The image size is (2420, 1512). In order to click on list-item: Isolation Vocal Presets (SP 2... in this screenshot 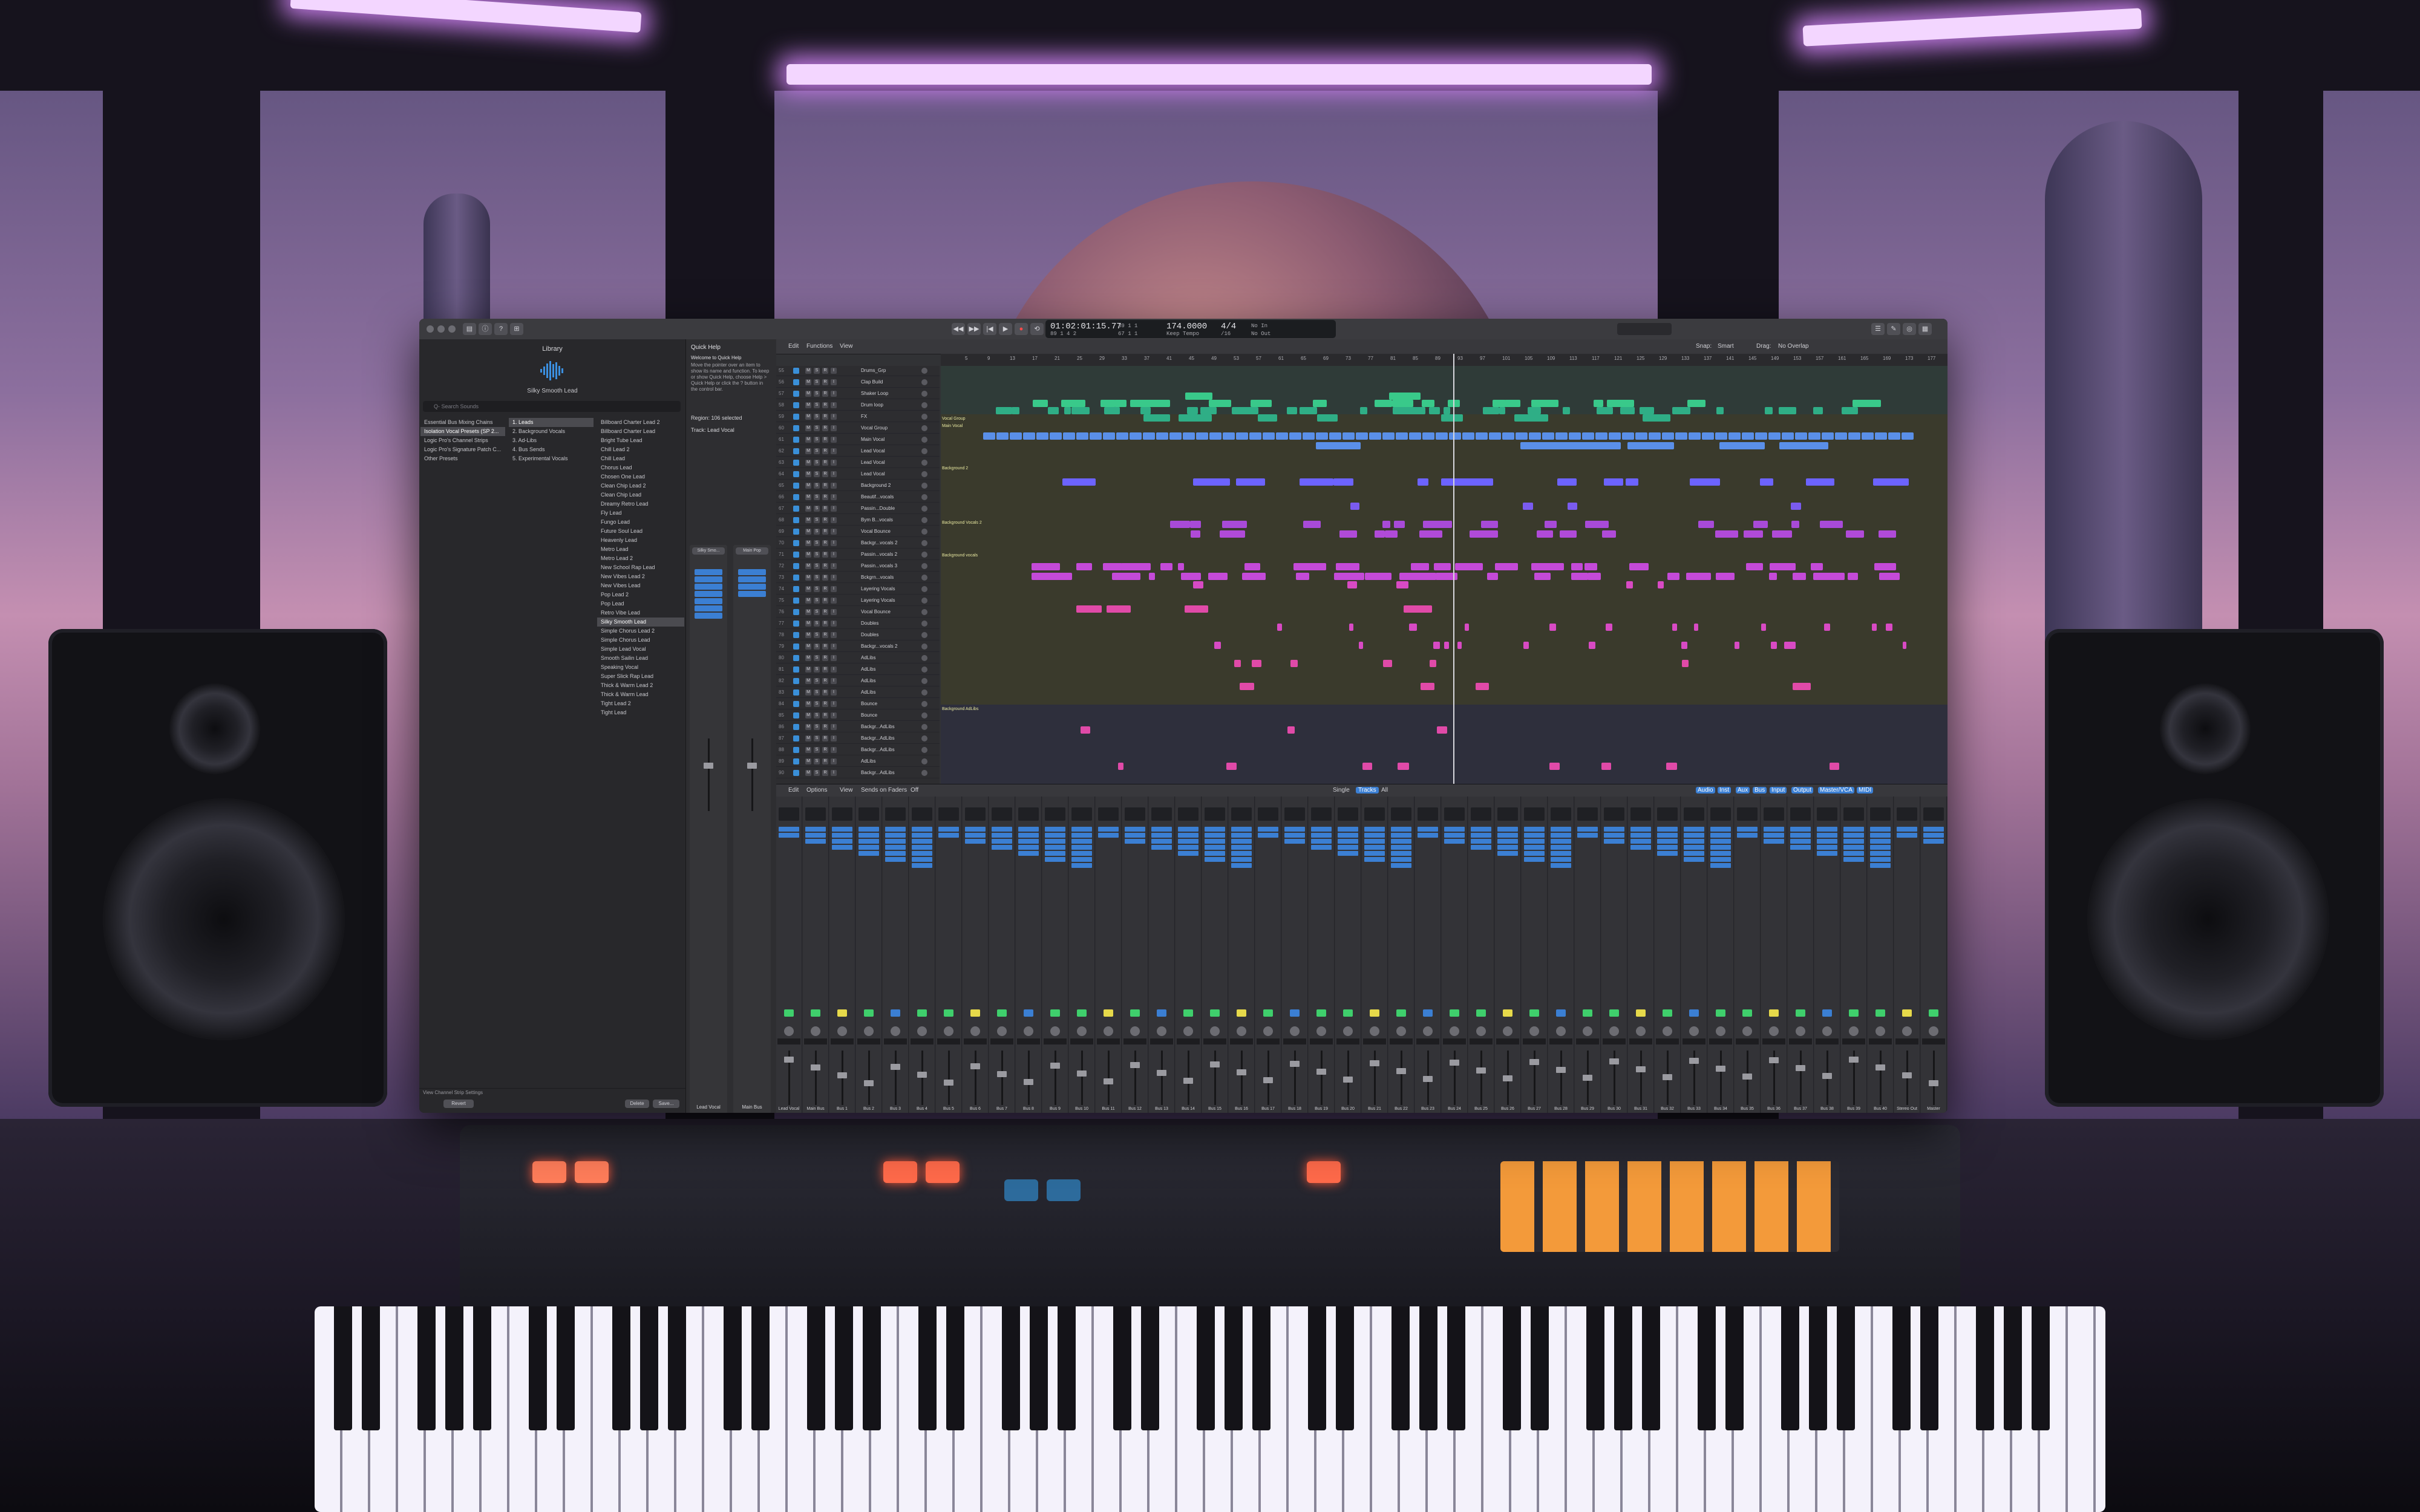, I will do `click(462, 431)`.